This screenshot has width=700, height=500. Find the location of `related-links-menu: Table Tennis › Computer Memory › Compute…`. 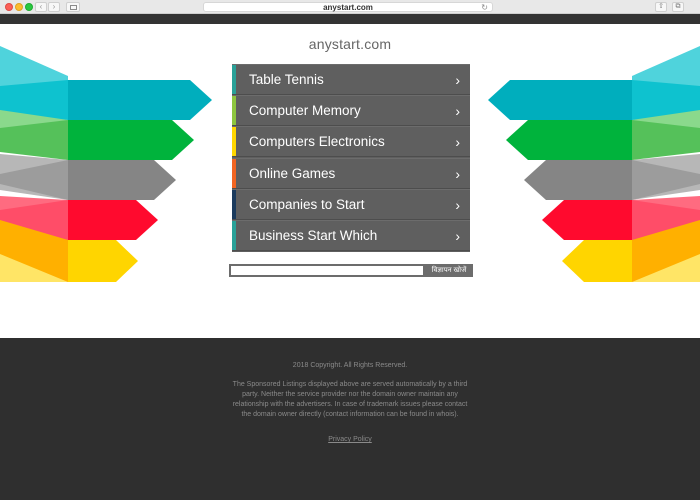

related-links-menu: Table Tennis › Computer Memory › Compute… is located at coordinates (351, 158).